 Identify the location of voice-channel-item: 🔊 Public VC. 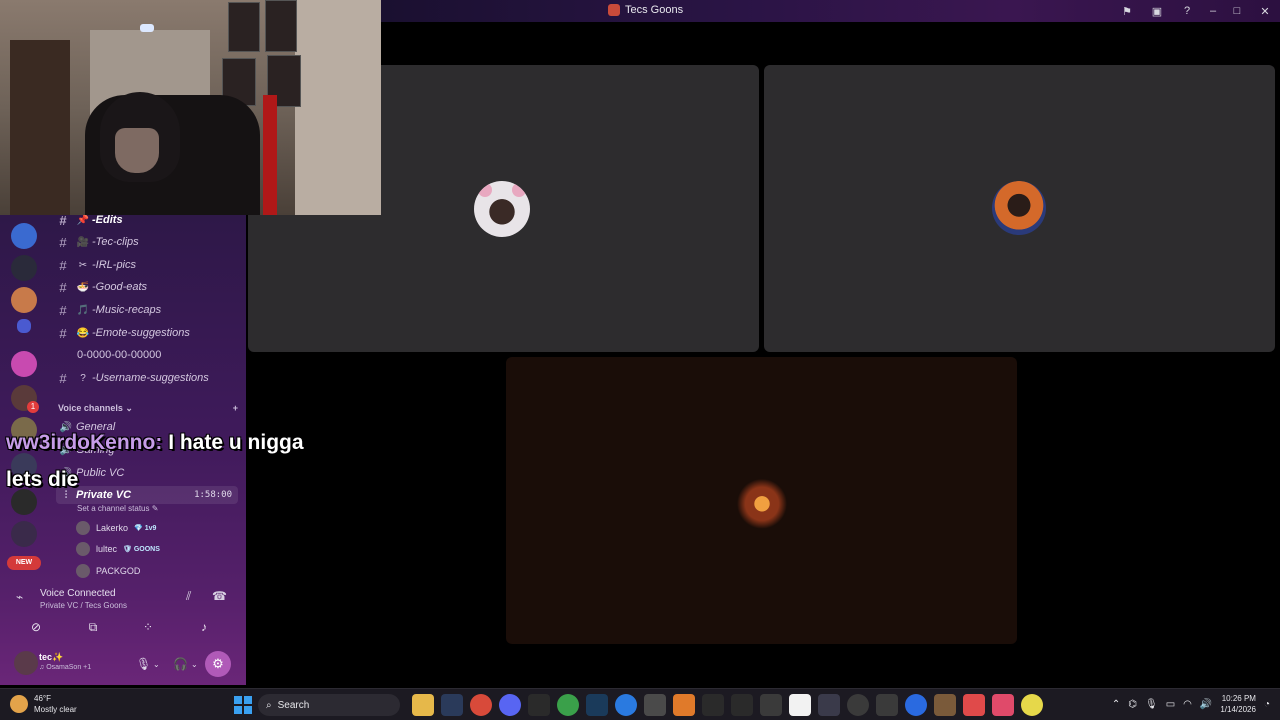
(147, 473).